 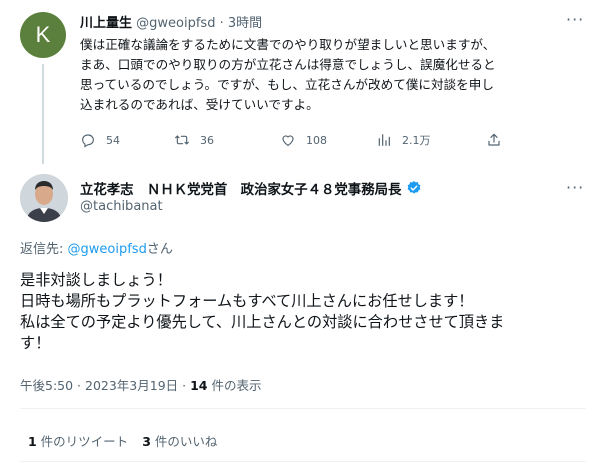 I want to click on retweet-icon, so click(x=182, y=140).